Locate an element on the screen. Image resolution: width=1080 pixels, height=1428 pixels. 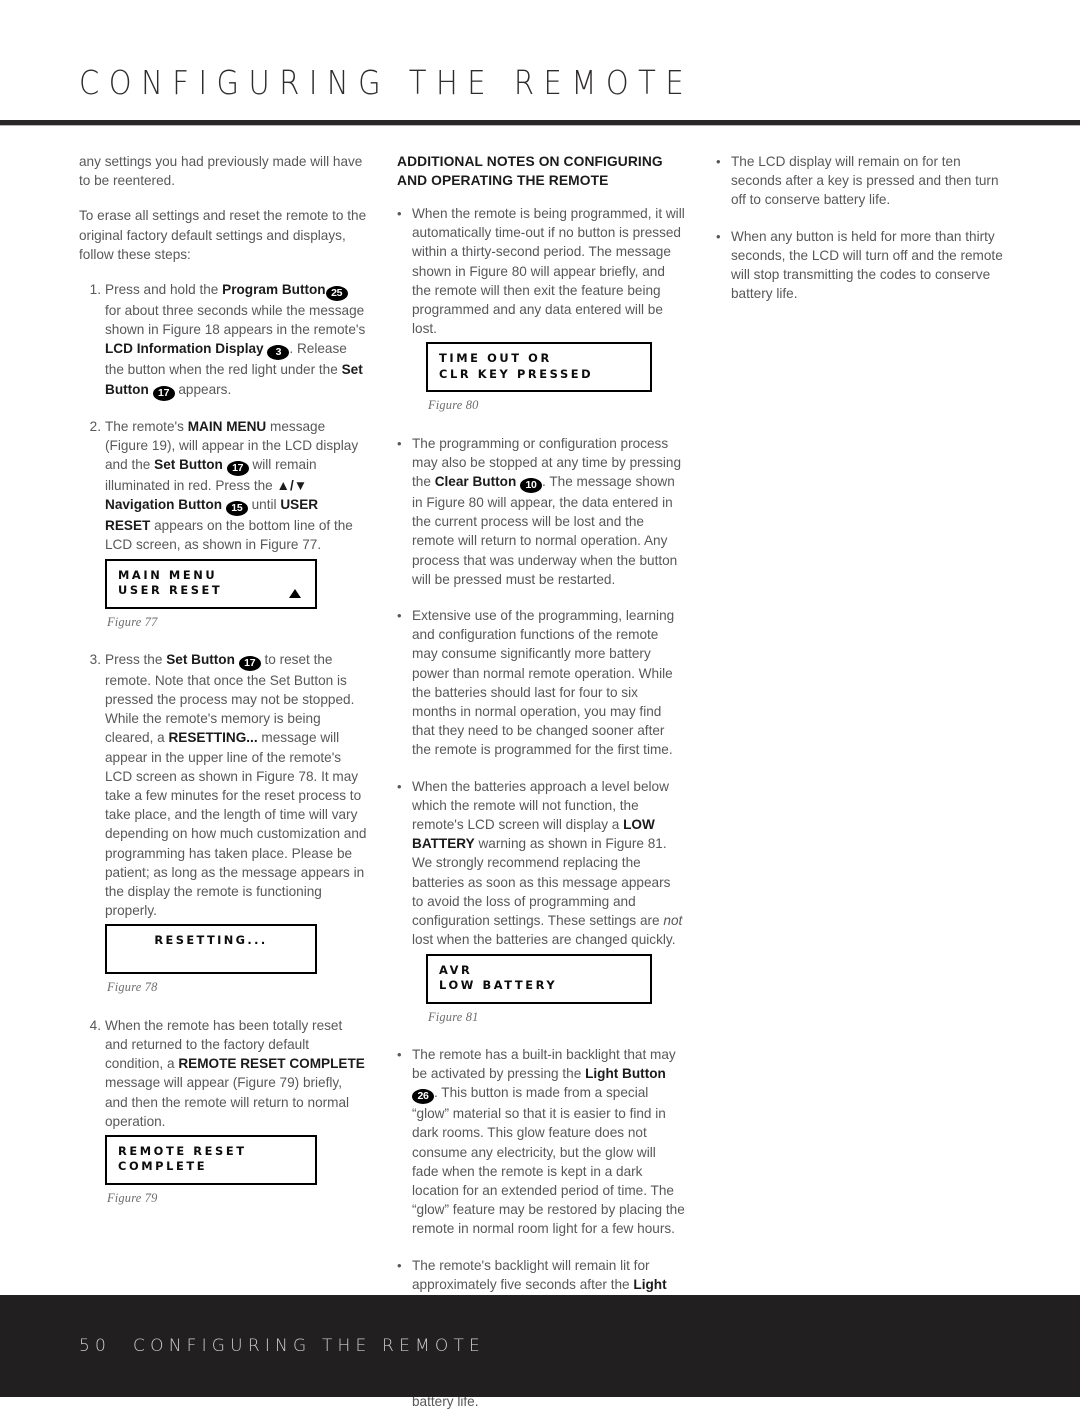
page-title: CONFIGURING THE REMOTE is located at coordinates (386, 83).